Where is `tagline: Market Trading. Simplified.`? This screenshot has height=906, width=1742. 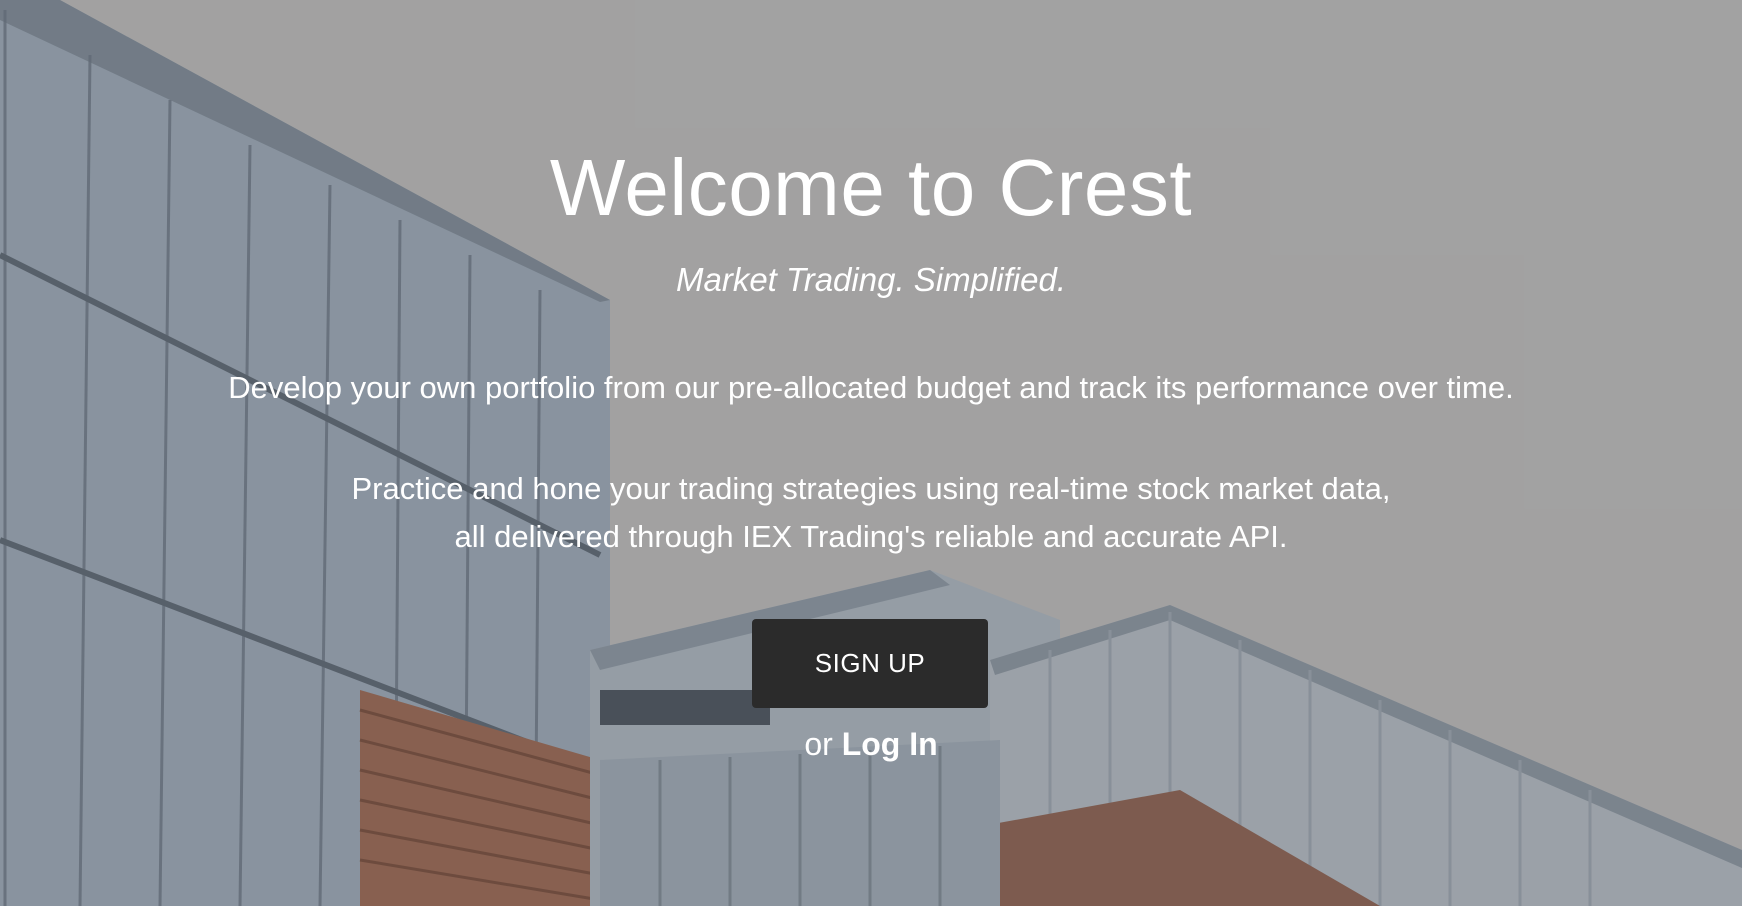 tagline: Market Trading. Simplified. is located at coordinates (871, 279).